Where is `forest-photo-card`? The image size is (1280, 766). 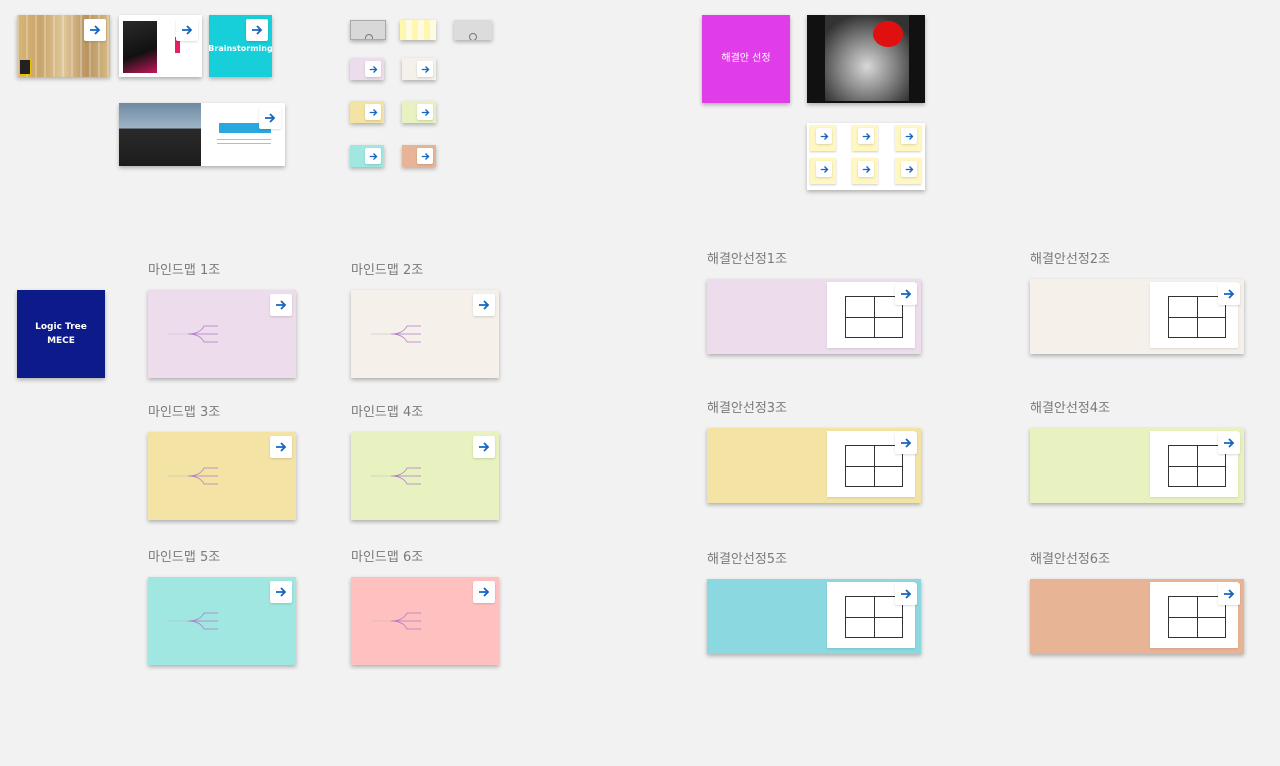 forest-photo-card is located at coordinates (63, 46).